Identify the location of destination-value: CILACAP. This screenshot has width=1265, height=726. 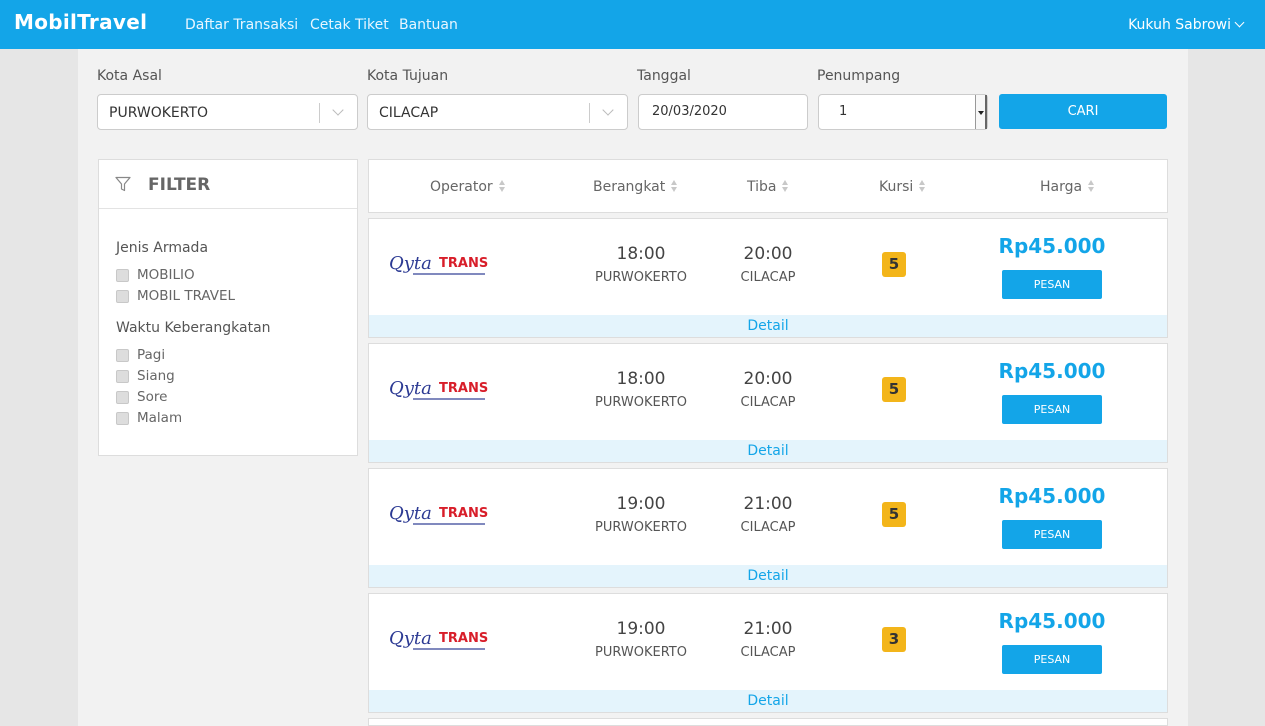
(409, 113).